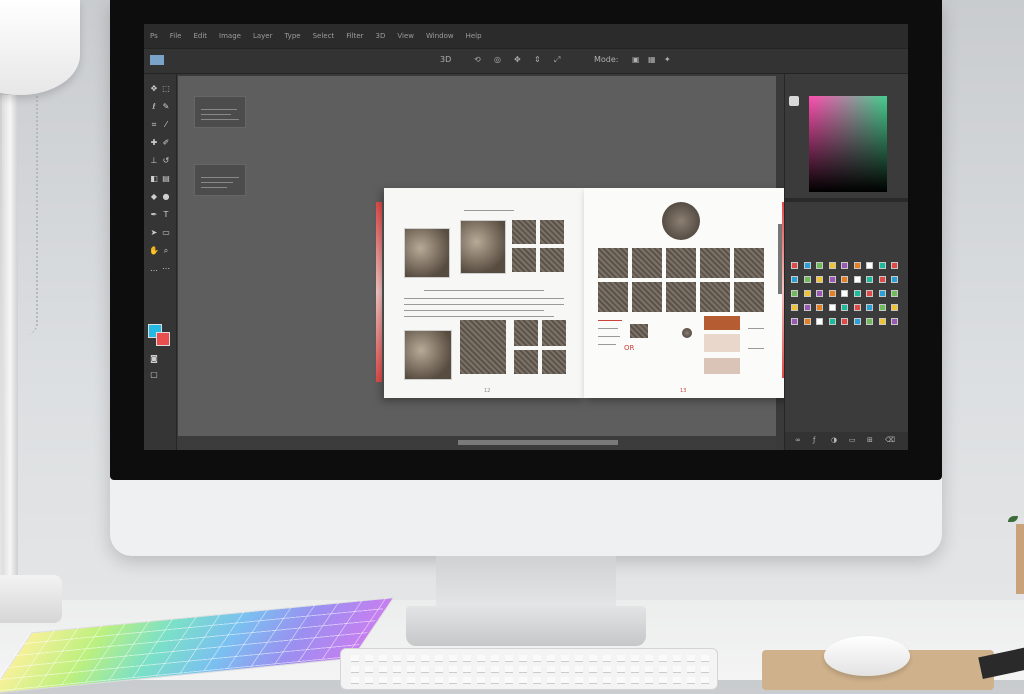  What do you see at coordinates (154, 107) in the screenshot?
I see `lasso-icon: ℓ` at bounding box center [154, 107].